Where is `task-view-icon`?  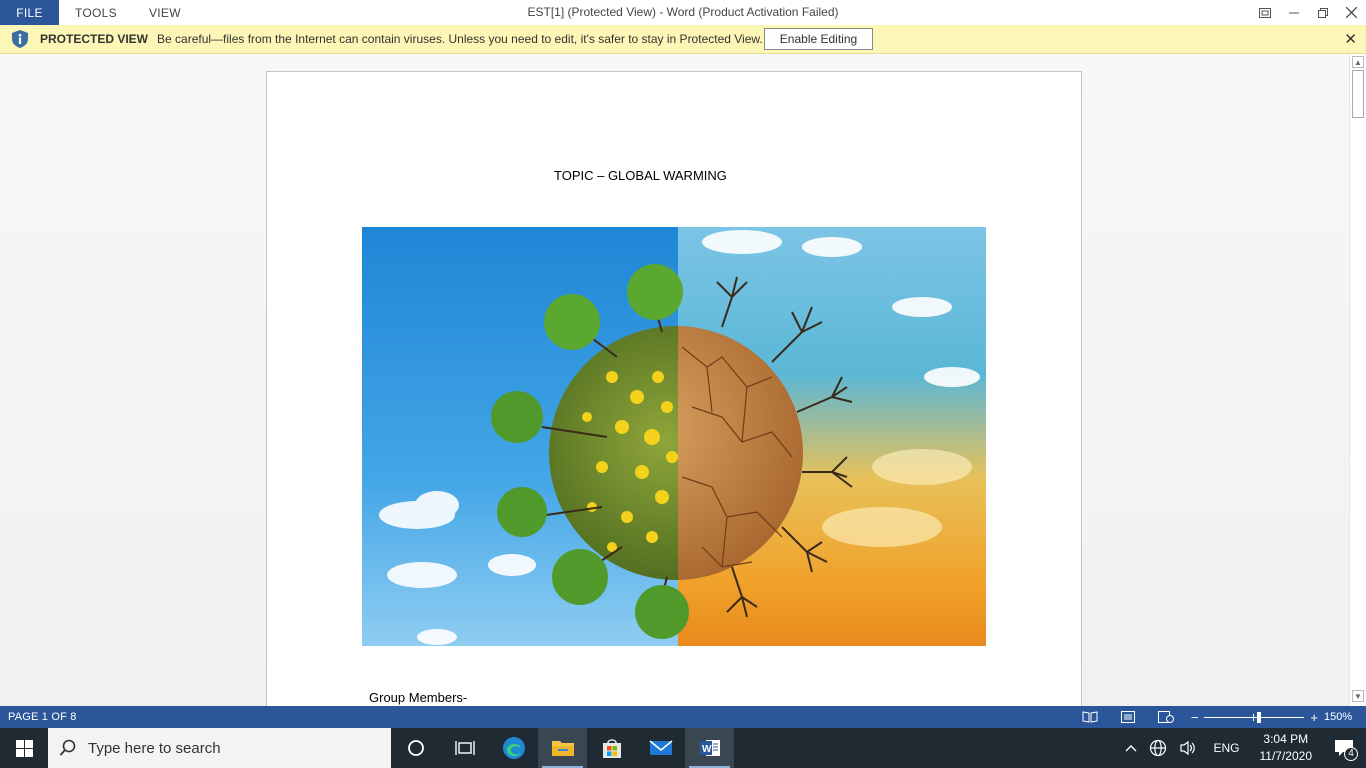
task-view-icon is located at coordinates (464, 748).